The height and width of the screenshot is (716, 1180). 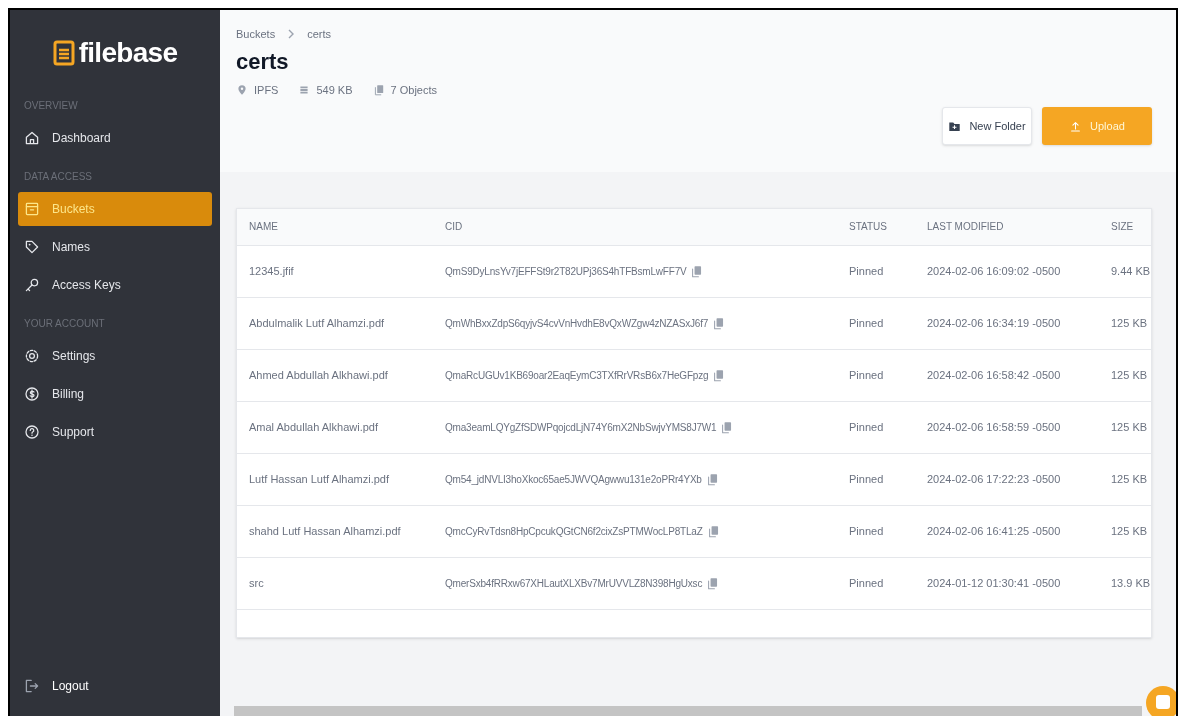 What do you see at coordinates (51, 106) in the screenshot?
I see `section-heading: OVERVIEW` at bounding box center [51, 106].